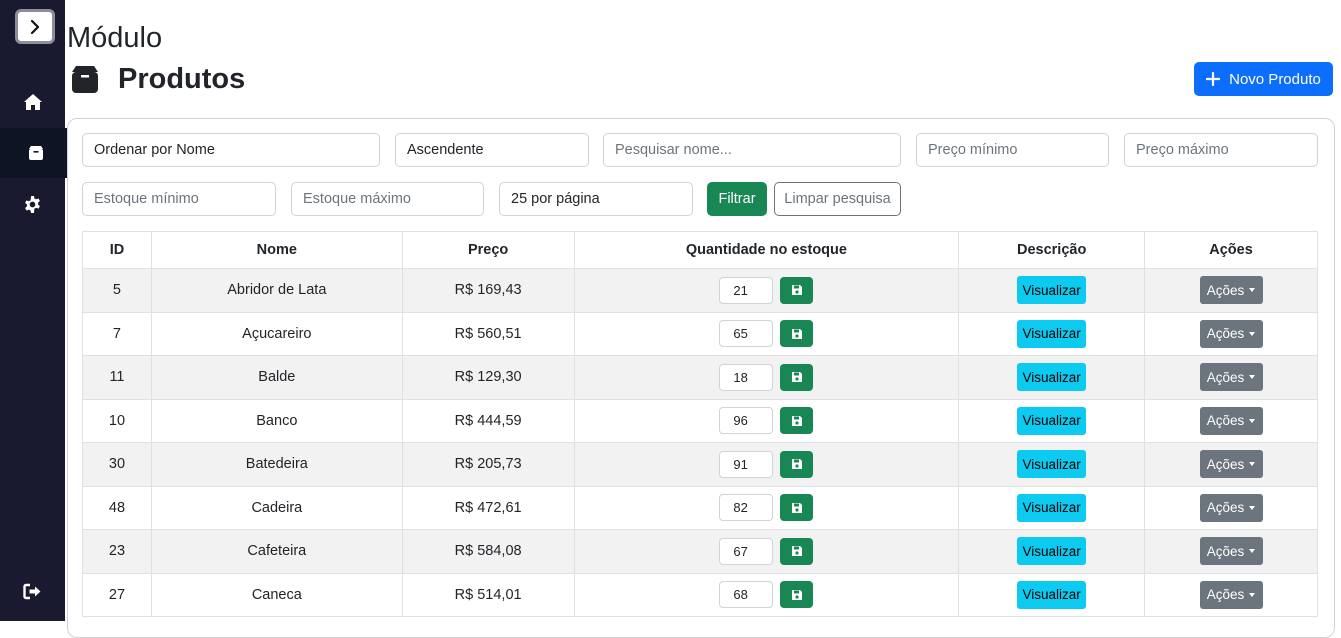 This screenshot has width=1341, height=638. I want to click on plus-icon, so click(1213, 79).